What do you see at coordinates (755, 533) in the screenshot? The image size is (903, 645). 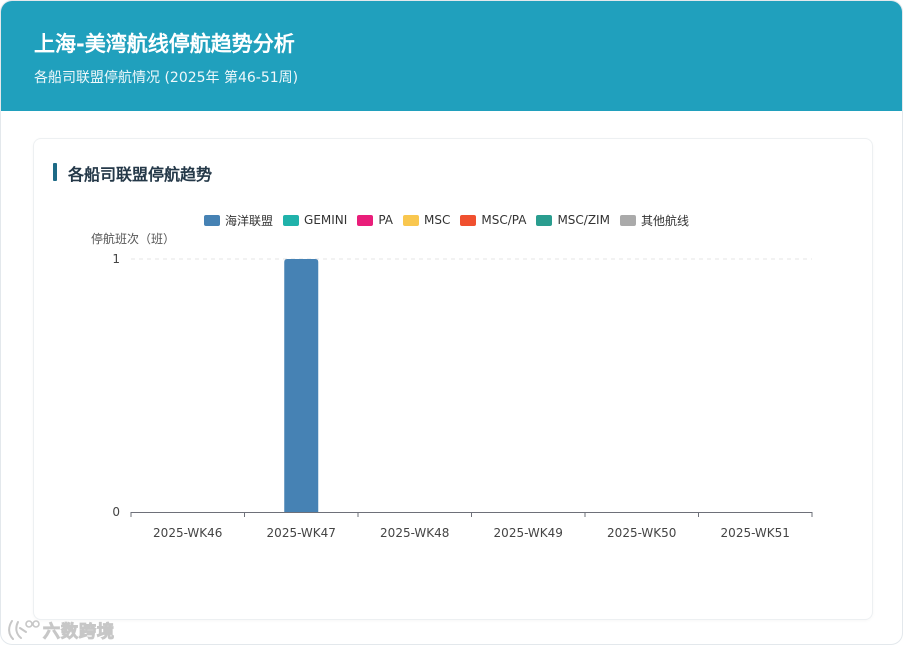 I see `x-tick-label: 2025-WK51` at bounding box center [755, 533].